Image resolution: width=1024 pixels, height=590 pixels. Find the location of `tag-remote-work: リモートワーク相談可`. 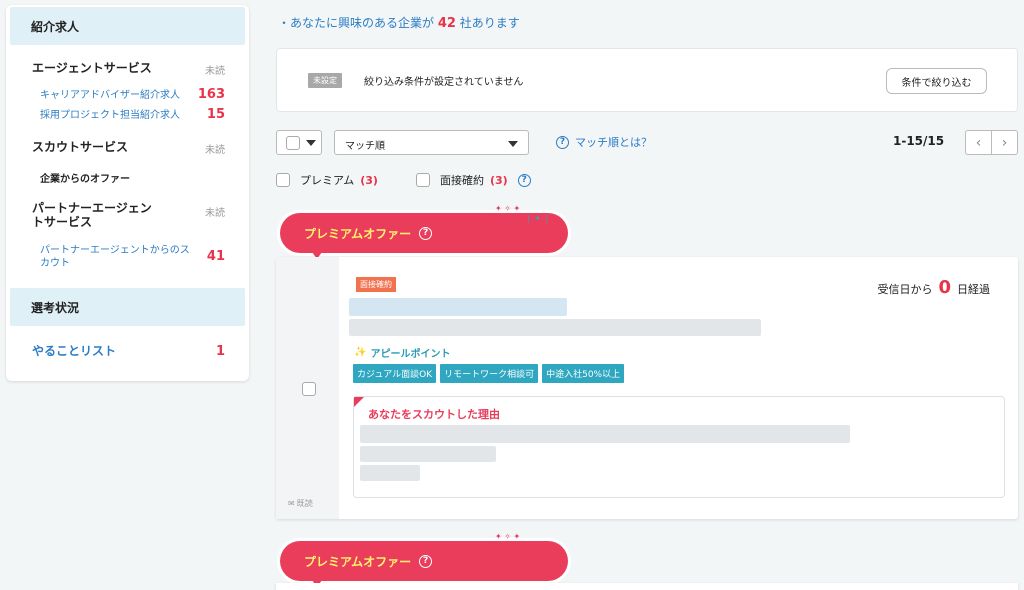

tag-remote-work: リモートワーク相談可 is located at coordinates (489, 373).